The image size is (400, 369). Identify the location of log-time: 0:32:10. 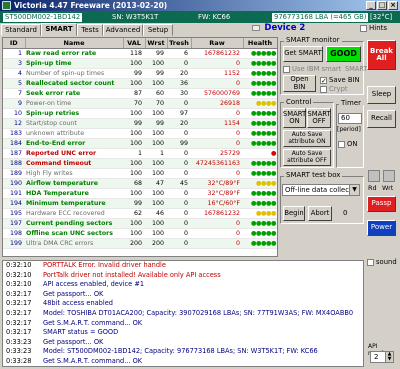
(19, 265).